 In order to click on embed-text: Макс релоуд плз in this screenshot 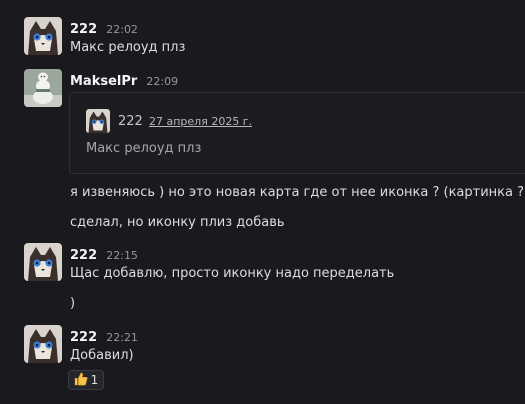, I will do `click(144, 148)`.